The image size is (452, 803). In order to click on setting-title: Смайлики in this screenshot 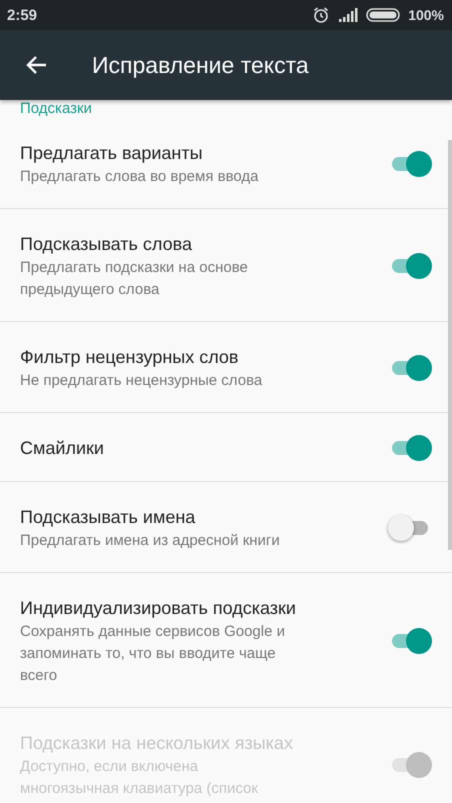, I will do `click(62, 448)`.